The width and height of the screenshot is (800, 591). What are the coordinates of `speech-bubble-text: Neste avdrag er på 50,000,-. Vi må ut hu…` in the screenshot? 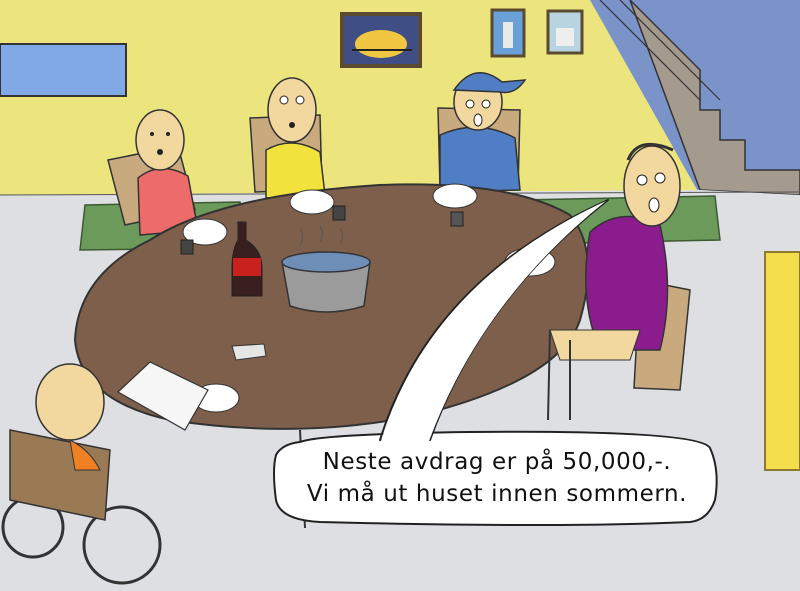 It's located at (497, 478).